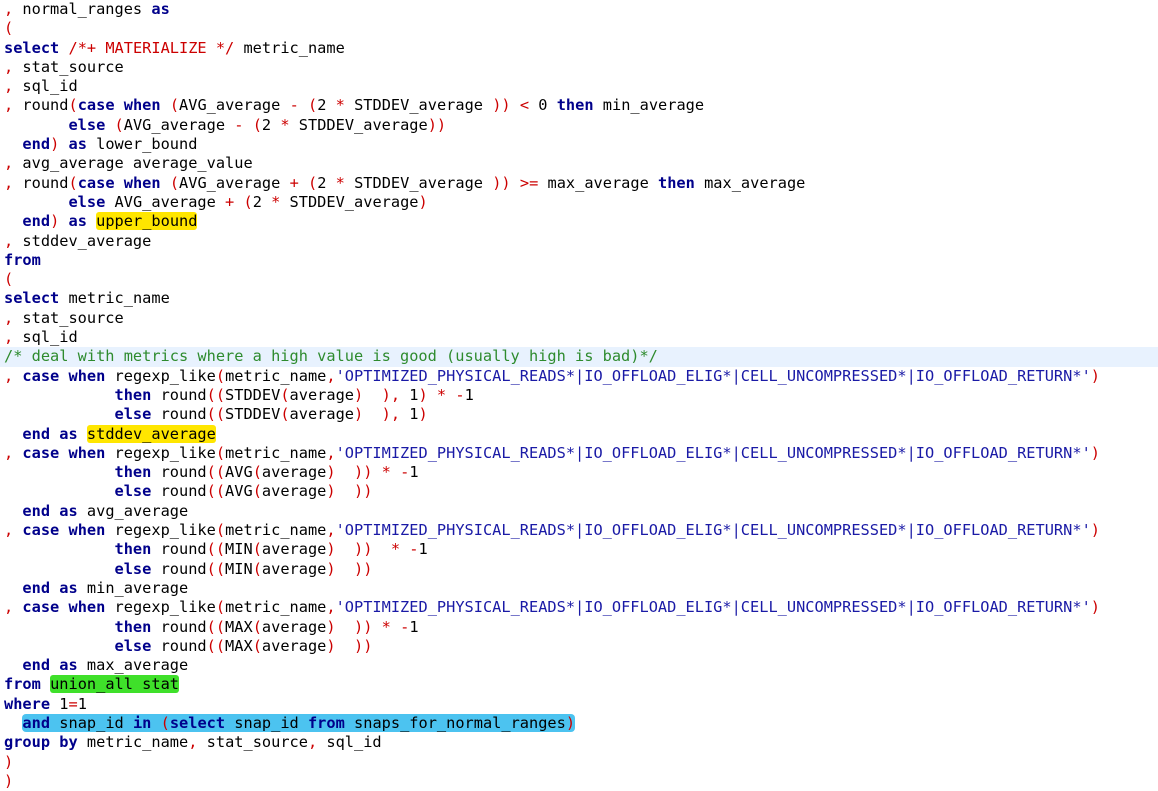 The image size is (1158, 791). I want to click on code-line: end as max_average, so click(579, 665).